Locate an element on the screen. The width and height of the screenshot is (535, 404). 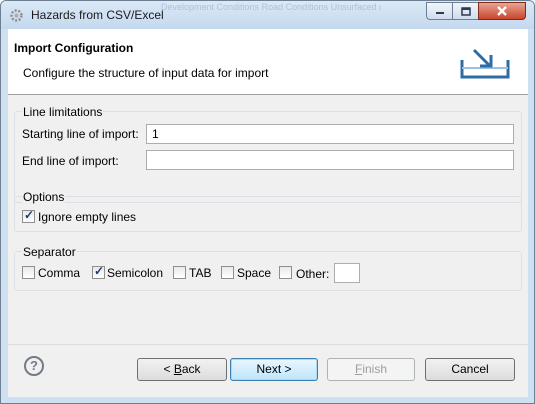
semicolon-label: Semicolon is located at coordinates (135, 273).